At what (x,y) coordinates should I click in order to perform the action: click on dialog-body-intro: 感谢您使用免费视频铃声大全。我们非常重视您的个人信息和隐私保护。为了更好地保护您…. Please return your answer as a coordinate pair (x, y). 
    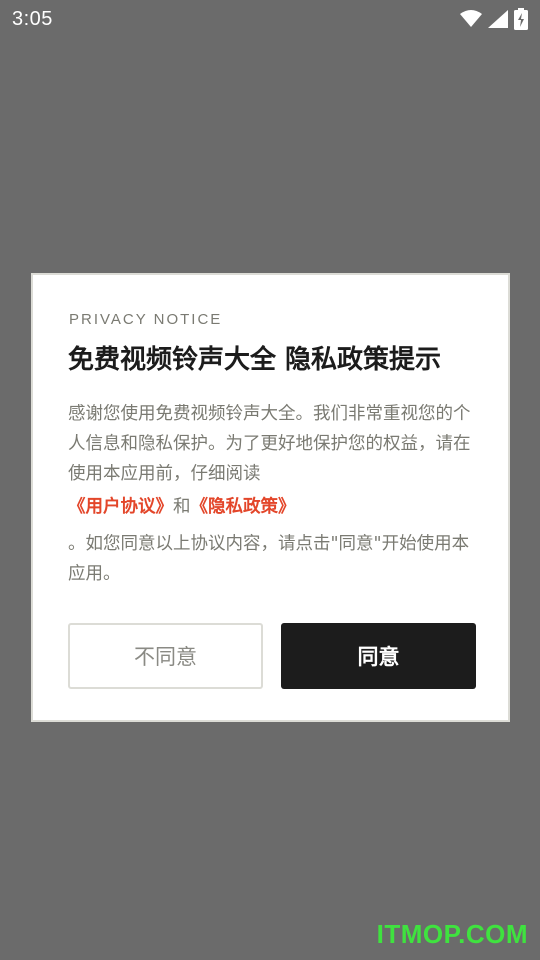
    Looking at the image, I should click on (269, 444).